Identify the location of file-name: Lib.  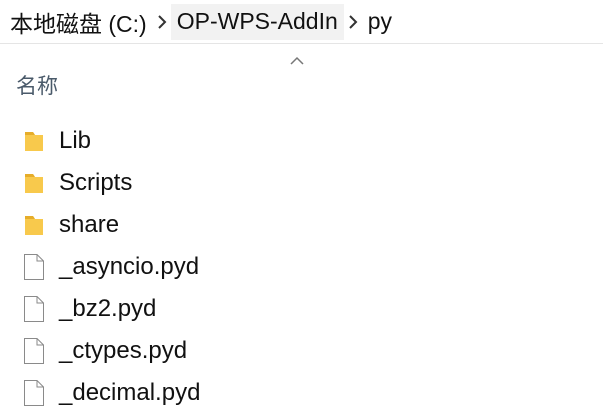
(75, 140).